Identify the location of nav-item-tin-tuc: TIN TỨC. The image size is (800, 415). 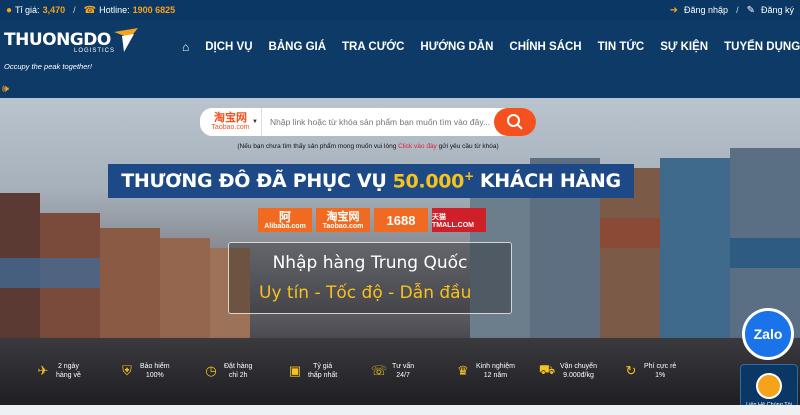
(621, 47).